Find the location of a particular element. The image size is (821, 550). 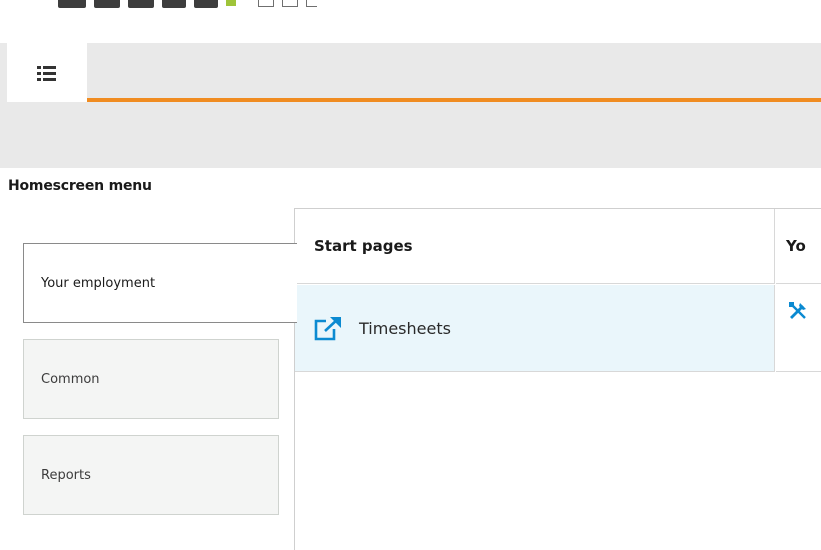

menu-toggle-button is located at coordinates (47, 71).